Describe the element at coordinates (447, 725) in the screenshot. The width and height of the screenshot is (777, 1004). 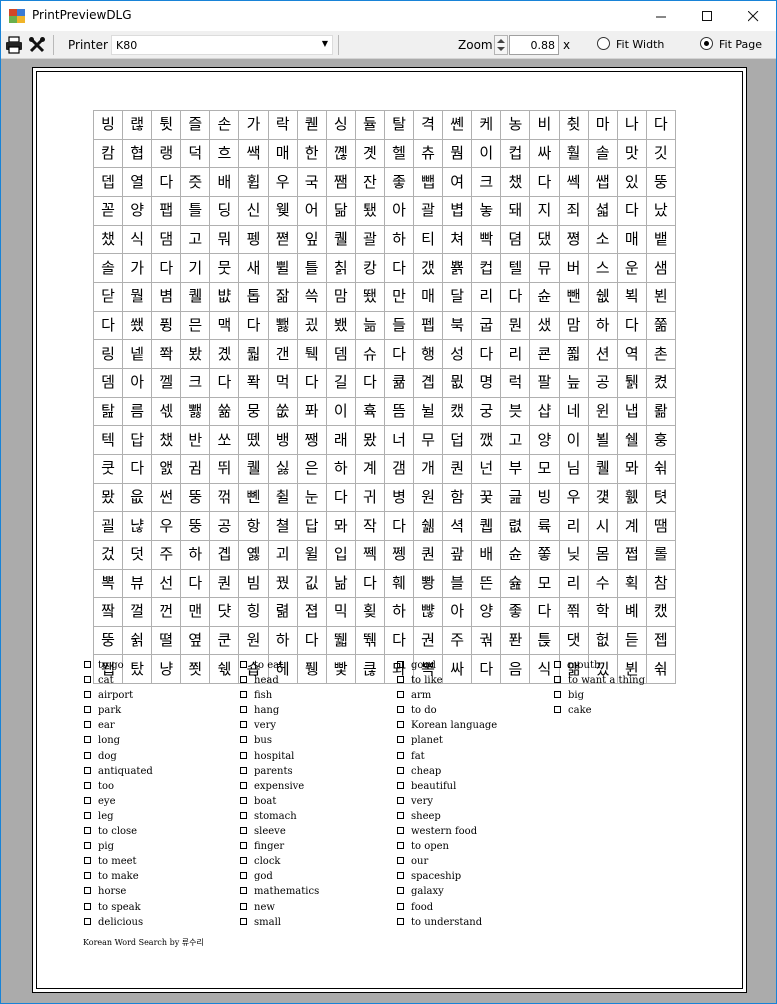
I see `word-list-item: Korean language` at that location.